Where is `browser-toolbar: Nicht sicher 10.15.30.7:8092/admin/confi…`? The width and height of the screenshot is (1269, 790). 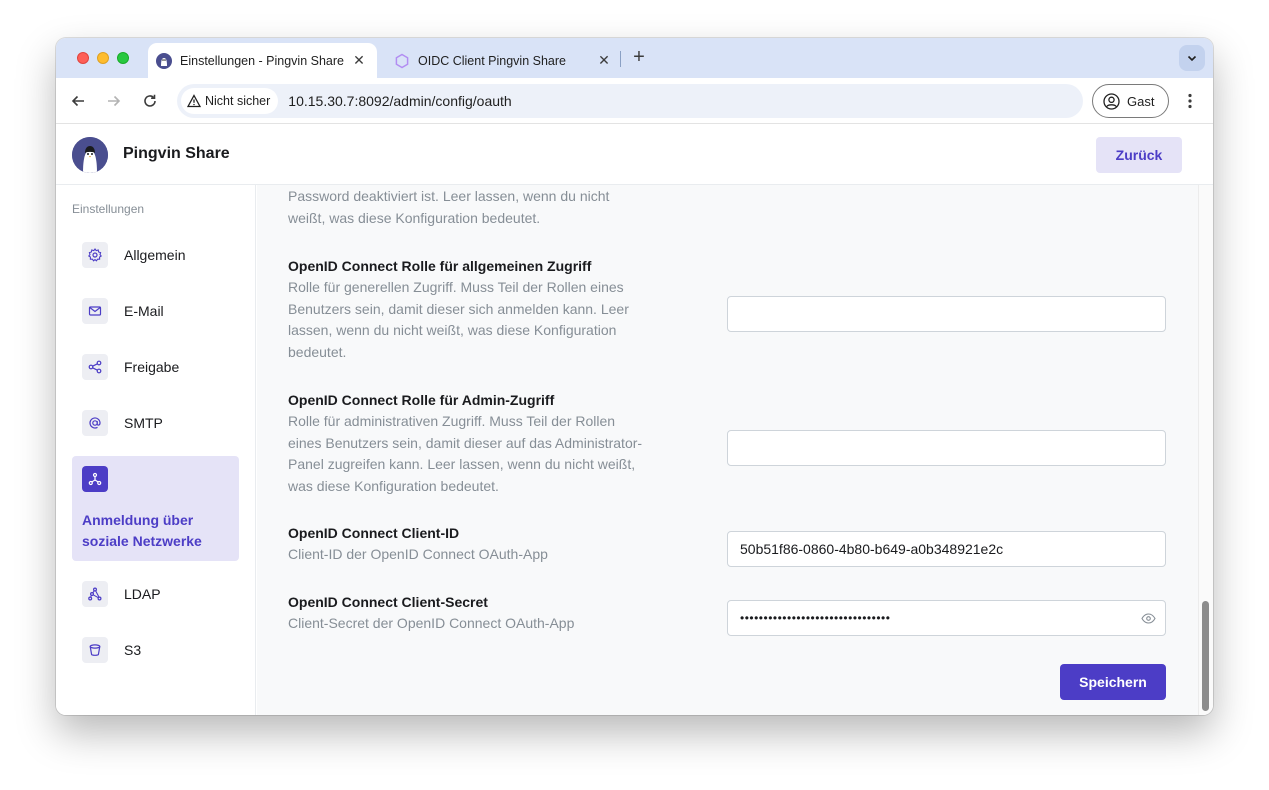 browser-toolbar: Nicht sicher 10.15.30.7:8092/admin/confi… is located at coordinates (634, 101).